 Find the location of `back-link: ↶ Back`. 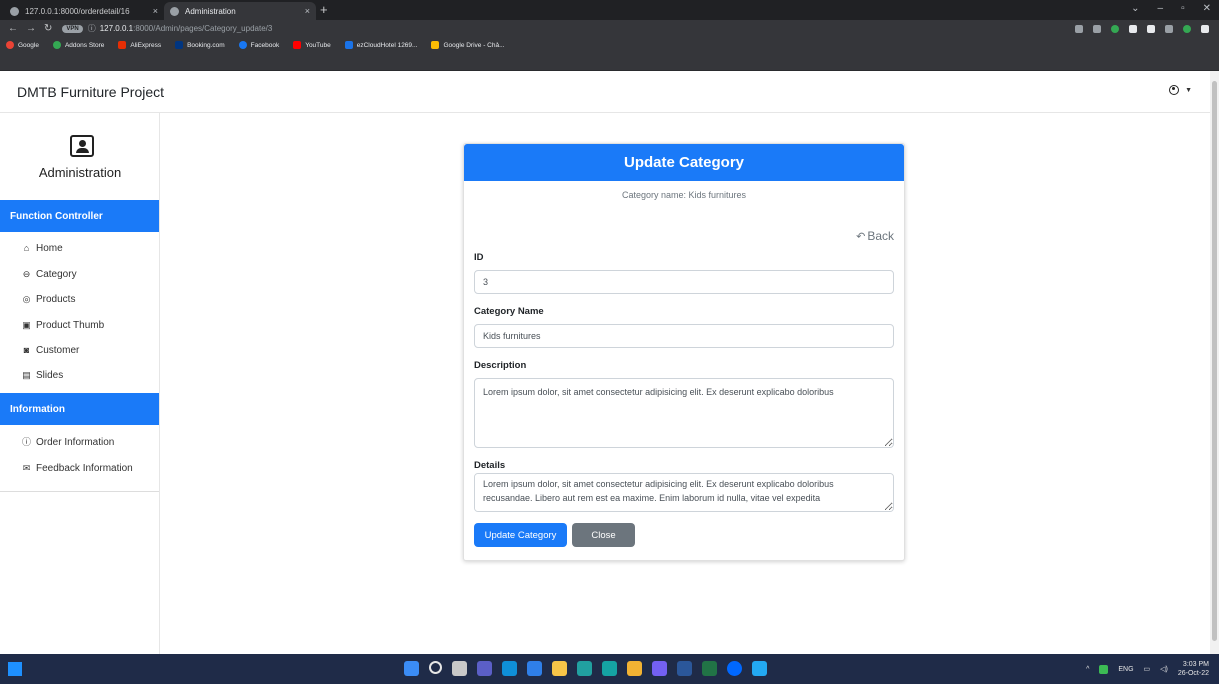

back-link: ↶ Back is located at coordinates (875, 236).